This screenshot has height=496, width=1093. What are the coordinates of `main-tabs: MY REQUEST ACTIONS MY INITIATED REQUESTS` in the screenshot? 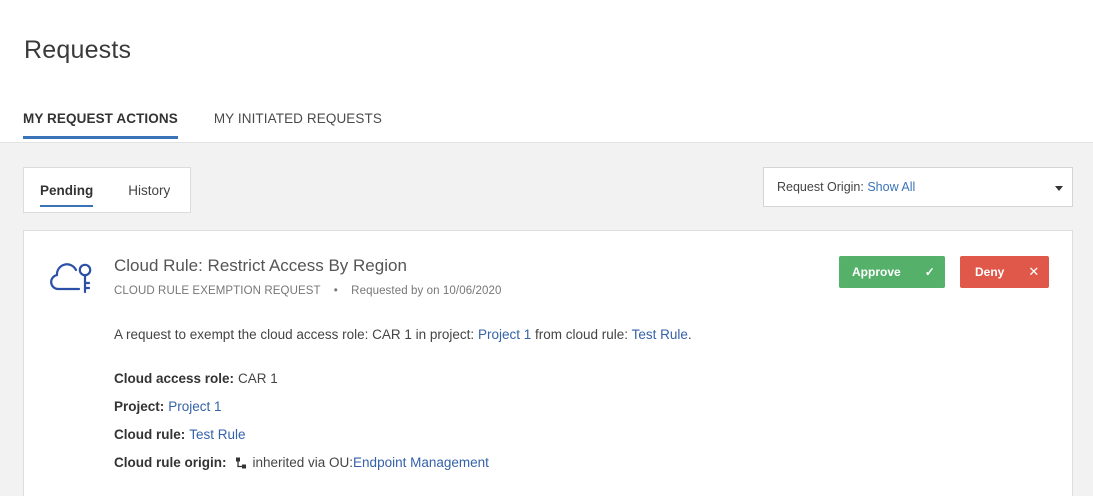 It's located at (220, 125).